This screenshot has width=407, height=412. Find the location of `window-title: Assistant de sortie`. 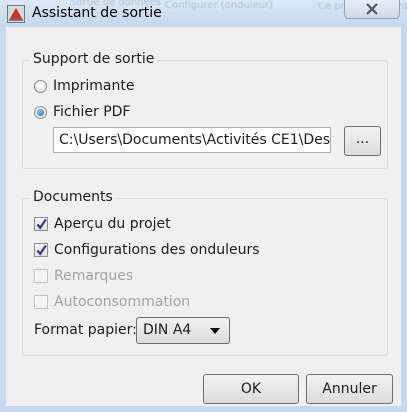

window-title: Assistant de sortie is located at coordinates (97, 13).